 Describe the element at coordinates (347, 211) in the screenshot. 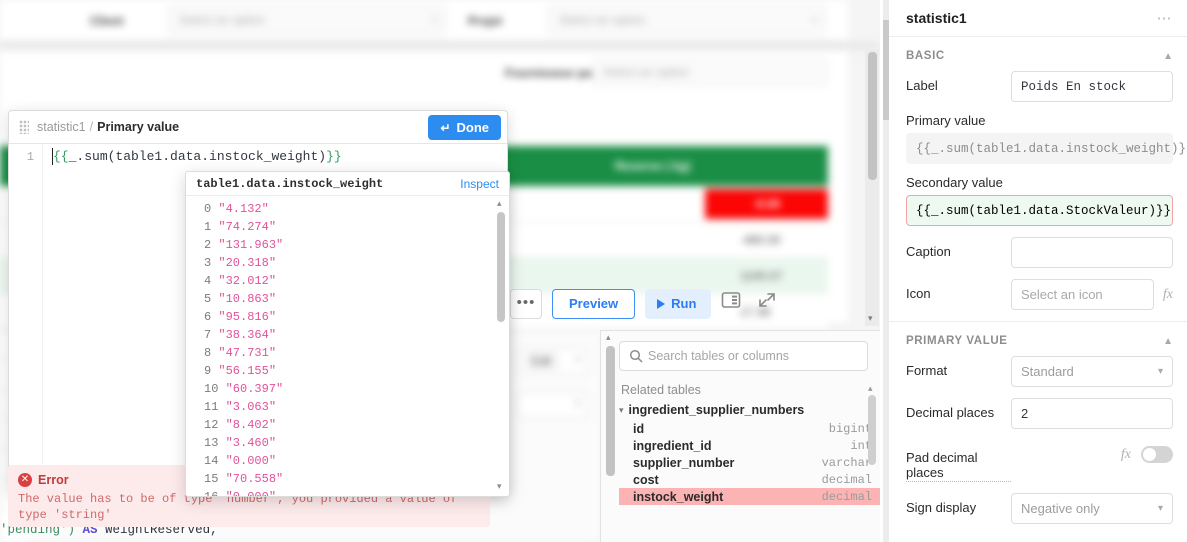

I see `value-row: 0 "4.132"` at that location.